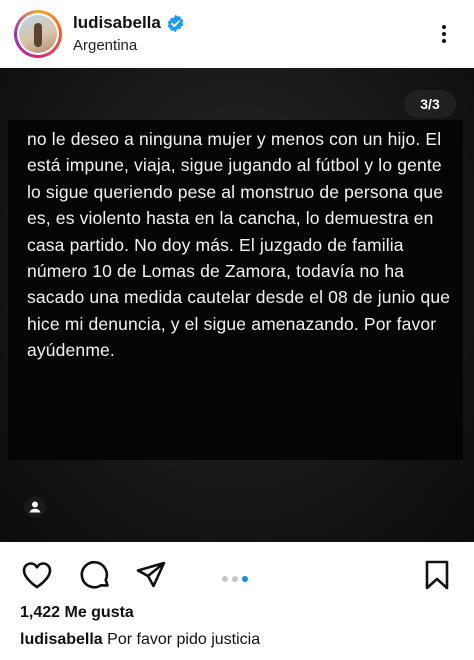  I want to click on carousel-dot-active, so click(245, 578).